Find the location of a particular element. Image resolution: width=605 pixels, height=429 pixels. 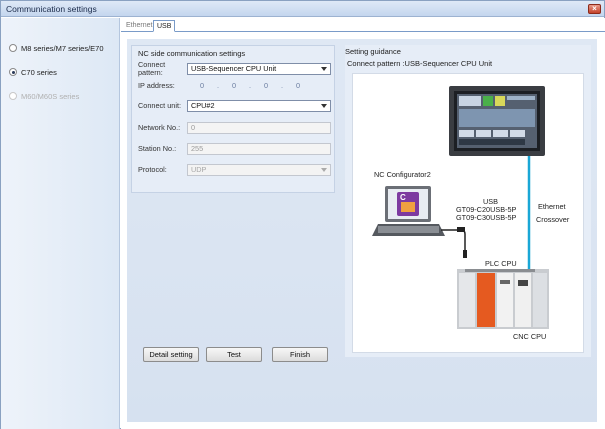

connect-unit-label: Connect unit: is located at coordinates (159, 105).